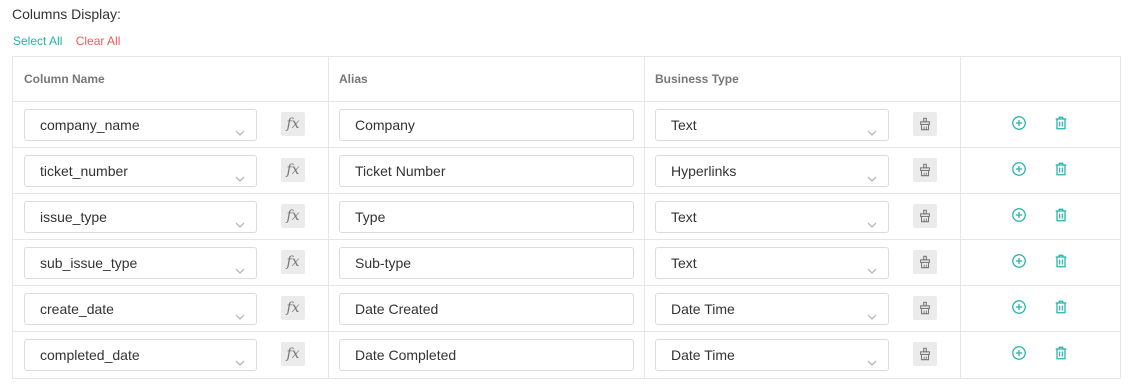  Describe the element at coordinates (486, 263) in the screenshot. I see `alias-input: Sub-type` at that location.